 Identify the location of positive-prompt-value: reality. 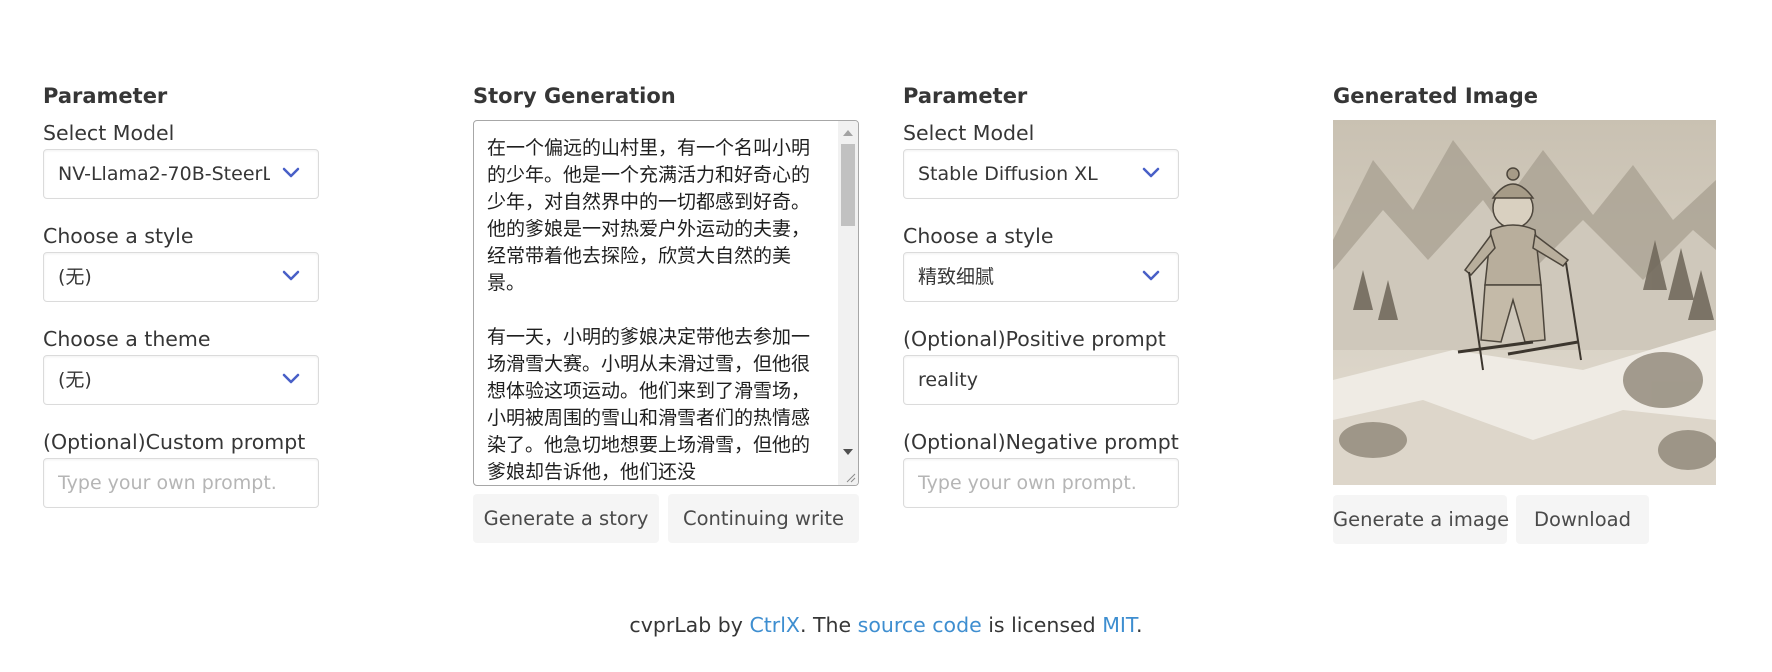
(948, 380).